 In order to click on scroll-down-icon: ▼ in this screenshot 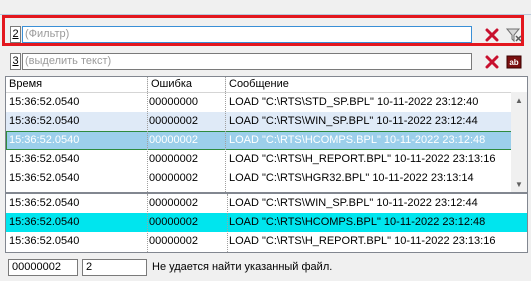, I will do `click(519, 184)`.